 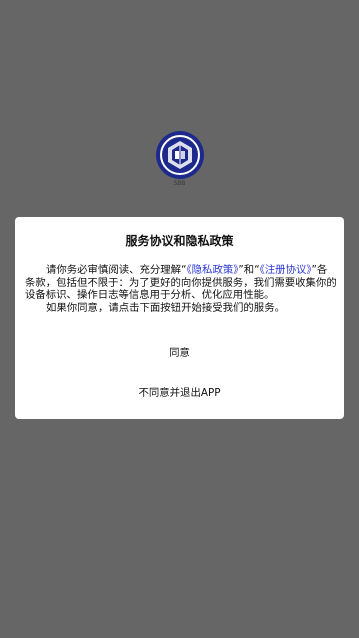 I want to click on intro-text-1: 请你务必审慎阅读、充分理解“, so click(x=116, y=270).